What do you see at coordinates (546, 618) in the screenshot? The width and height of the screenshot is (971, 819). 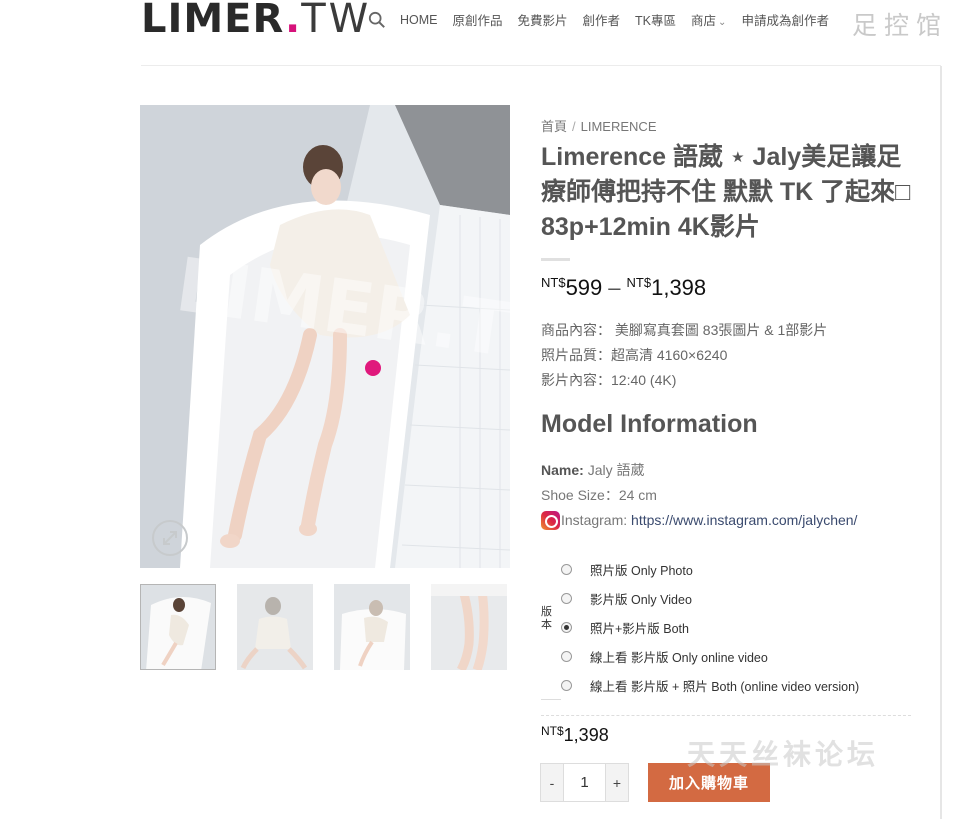 I see `version-label: 版本` at bounding box center [546, 618].